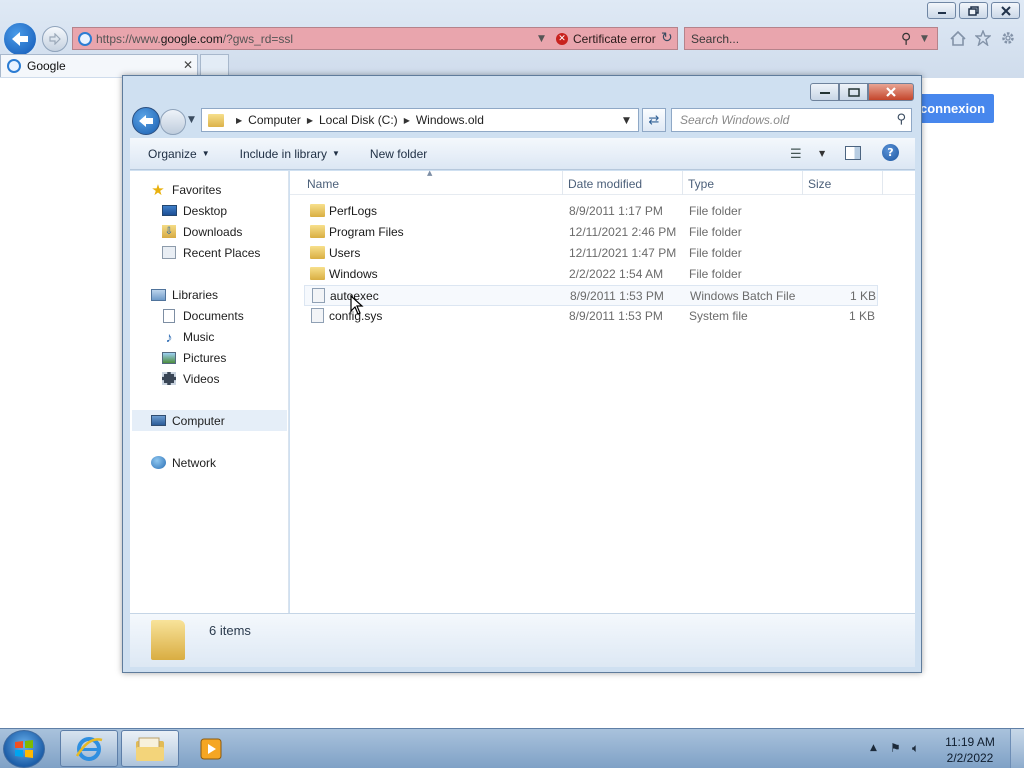 This screenshot has width=1024, height=768. What do you see at coordinates (983, 38) in the screenshot?
I see `favorites-star-icon` at bounding box center [983, 38].